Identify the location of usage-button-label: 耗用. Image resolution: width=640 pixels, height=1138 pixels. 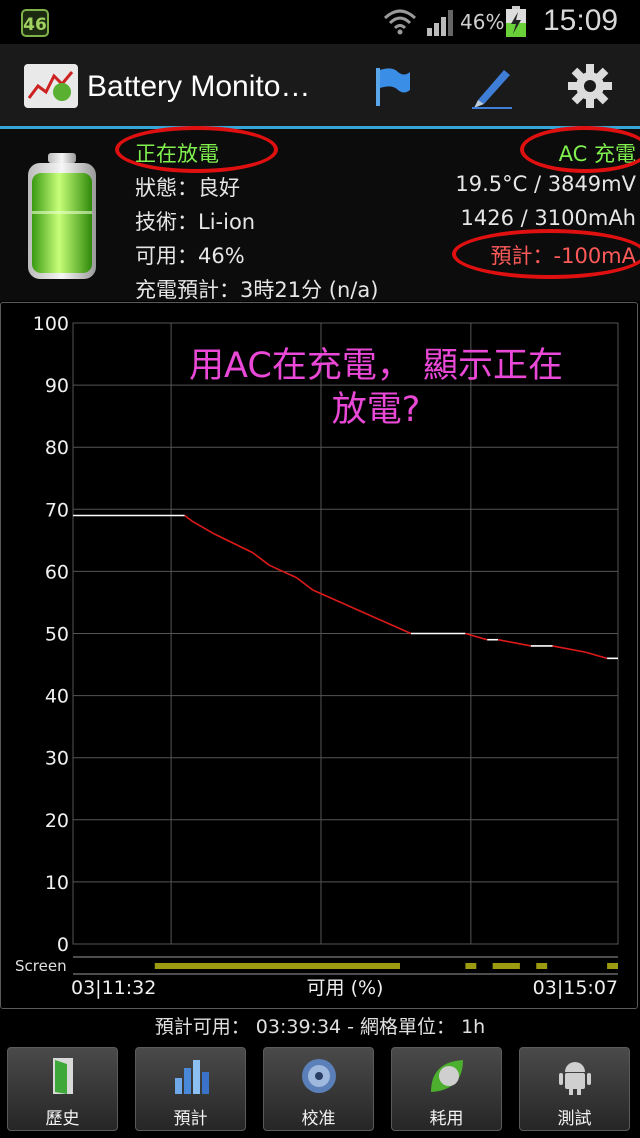
(446, 1119).